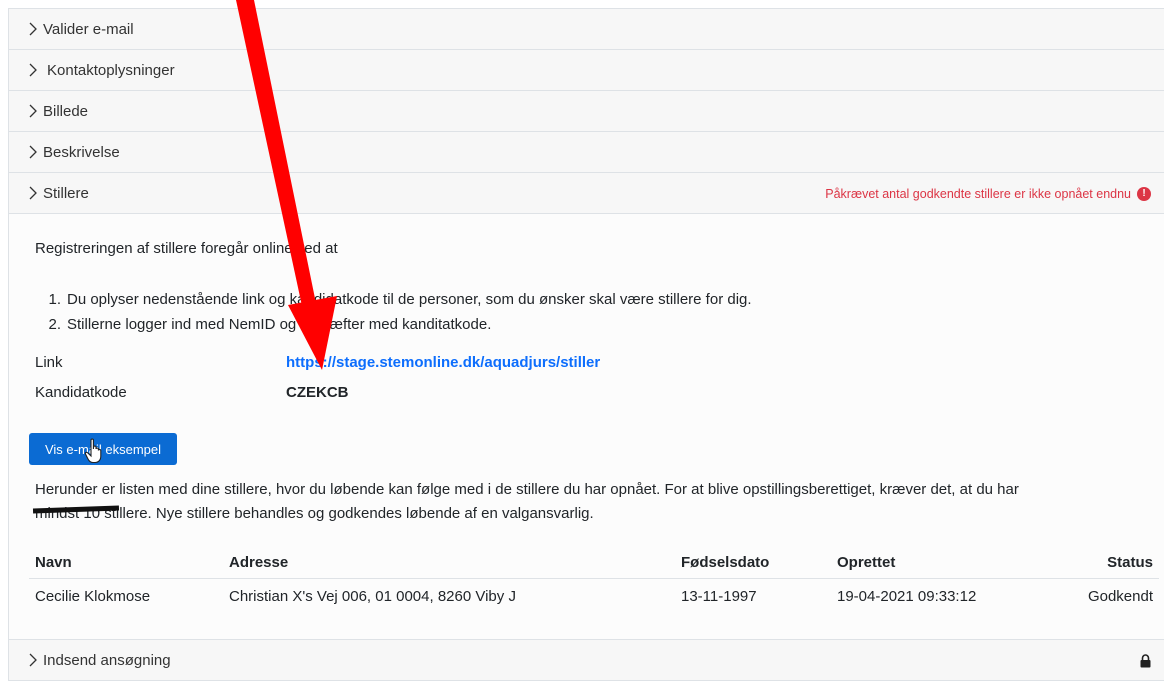 This screenshot has width=1164, height=682. Describe the element at coordinates (66, 111) in the screenshot. I see `section-label: Billede` at that location.